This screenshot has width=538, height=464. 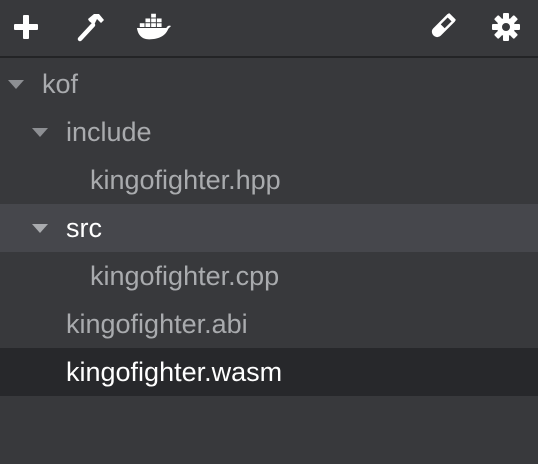 I want to click on tree-item-label: kof, so click(x=60, y=84).